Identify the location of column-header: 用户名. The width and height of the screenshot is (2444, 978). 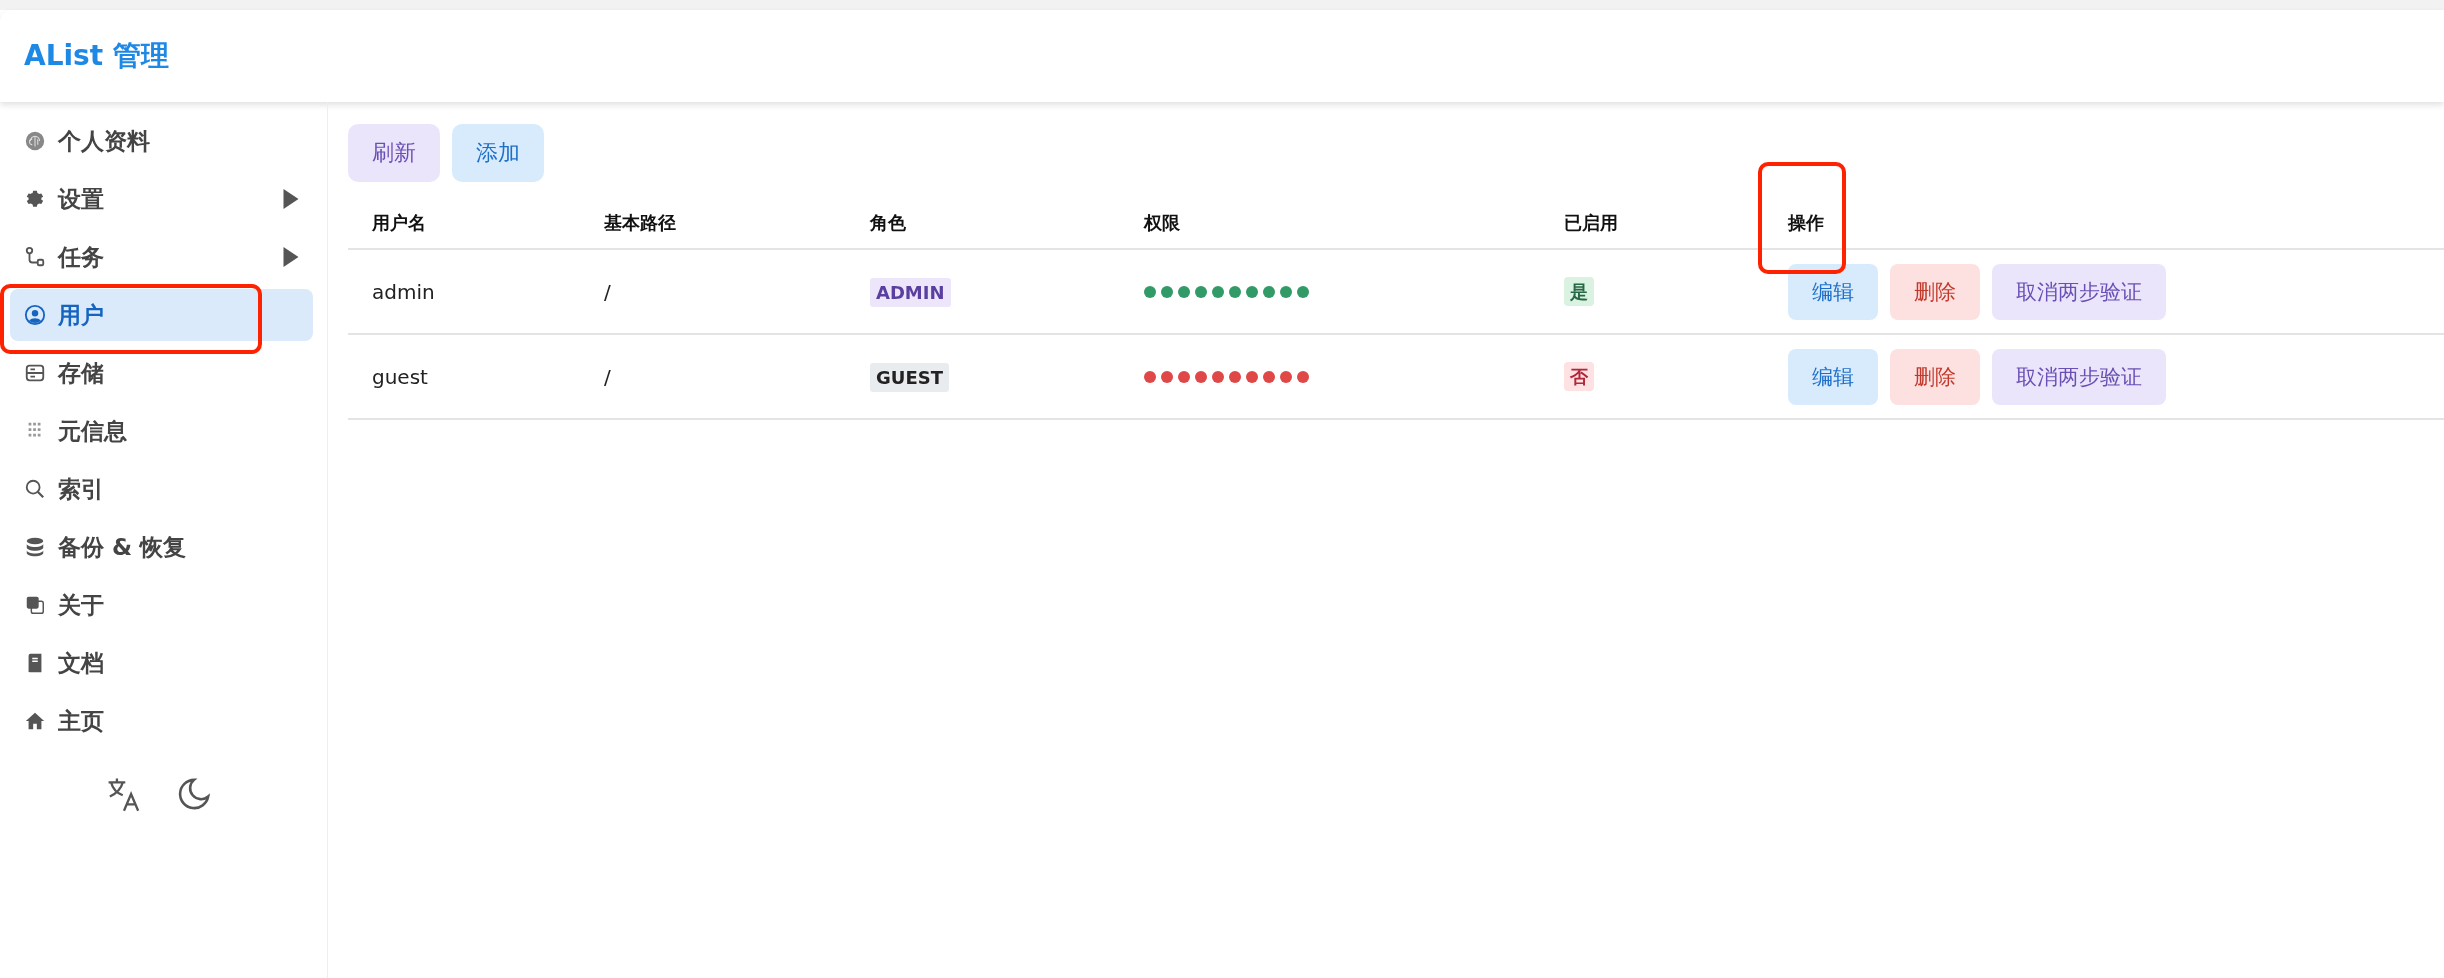
(399, 223).